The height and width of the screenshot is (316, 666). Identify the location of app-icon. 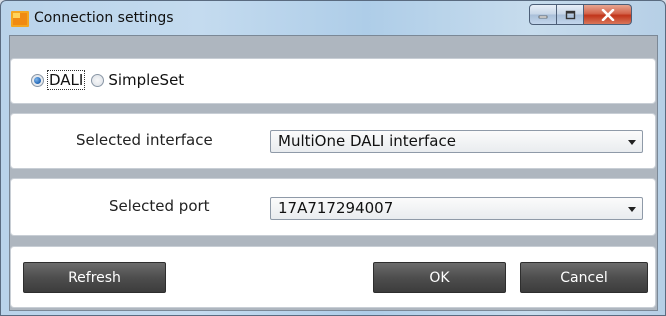
(20, 19).